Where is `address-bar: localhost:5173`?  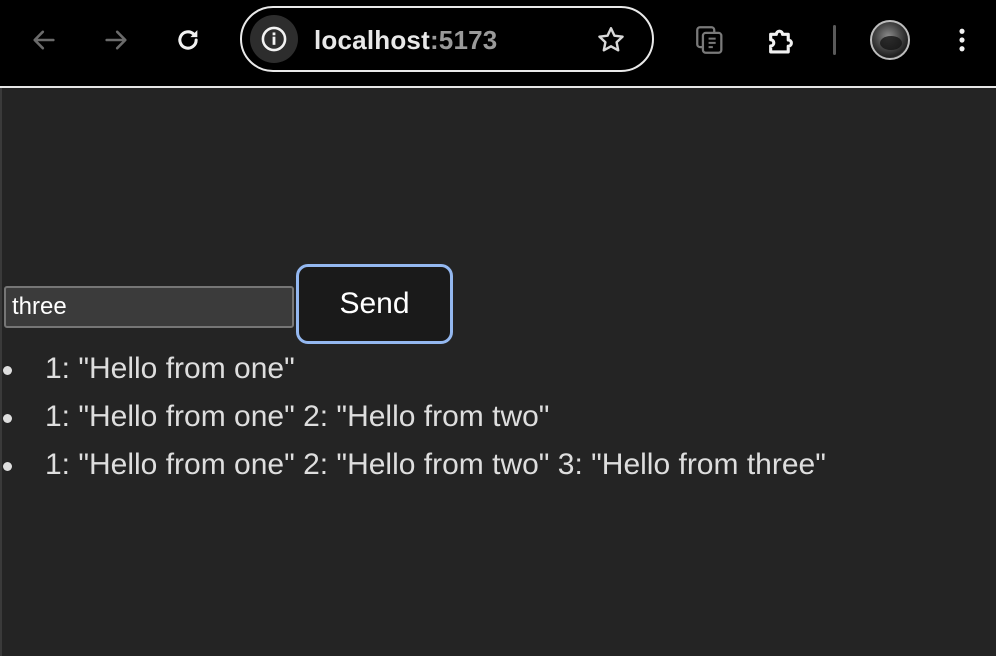
address-bar: localhost:5173 is located at coordinates (447, 39).